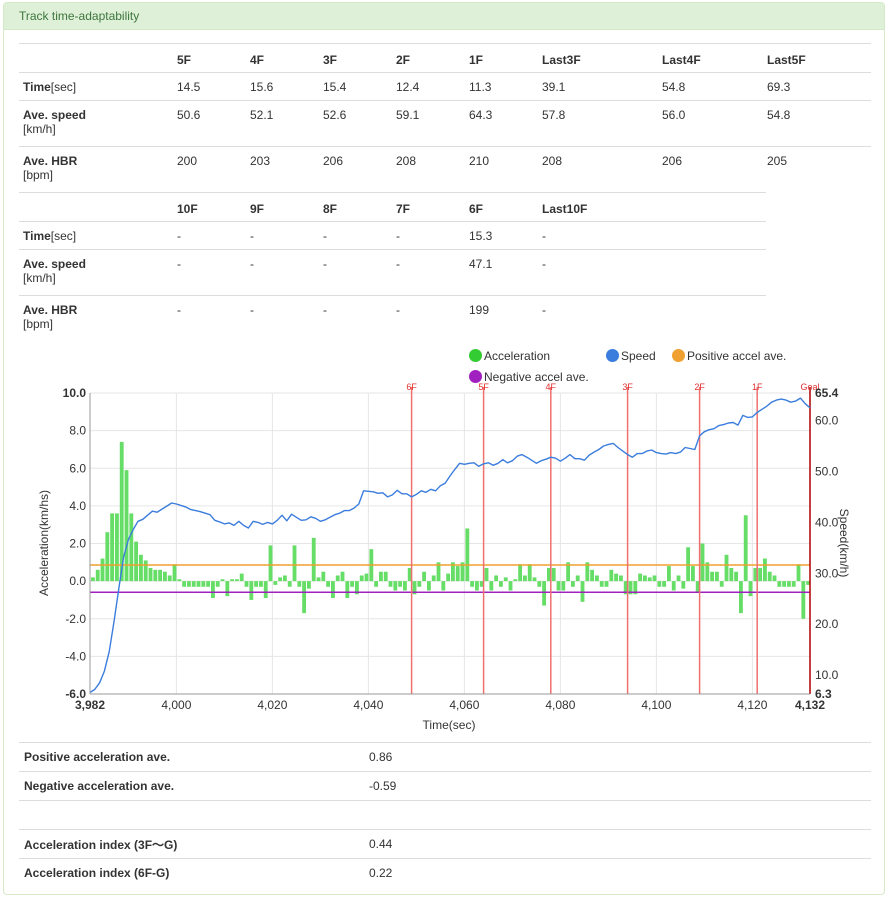  I want to click on table-row: Time[sec] - - - - 15.3 -, so click(392, 235).